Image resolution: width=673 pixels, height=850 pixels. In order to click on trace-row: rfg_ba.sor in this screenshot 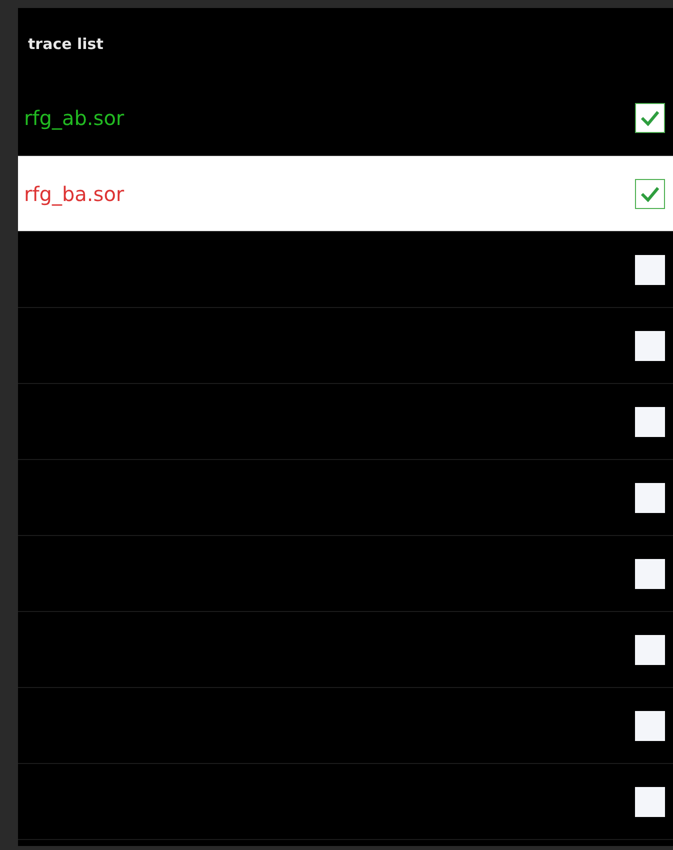, I will do `click(345, 194)`.